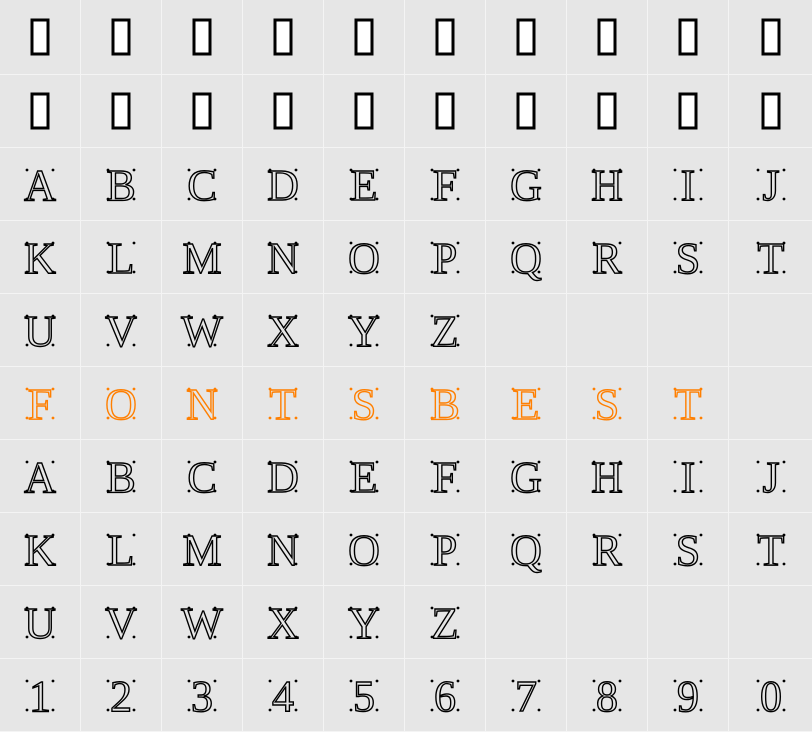 This screenshot has height=732, width=812. Describe the element at coordinates (364, 476) in the screenshot. I see `glyph-cell: E` at that location.